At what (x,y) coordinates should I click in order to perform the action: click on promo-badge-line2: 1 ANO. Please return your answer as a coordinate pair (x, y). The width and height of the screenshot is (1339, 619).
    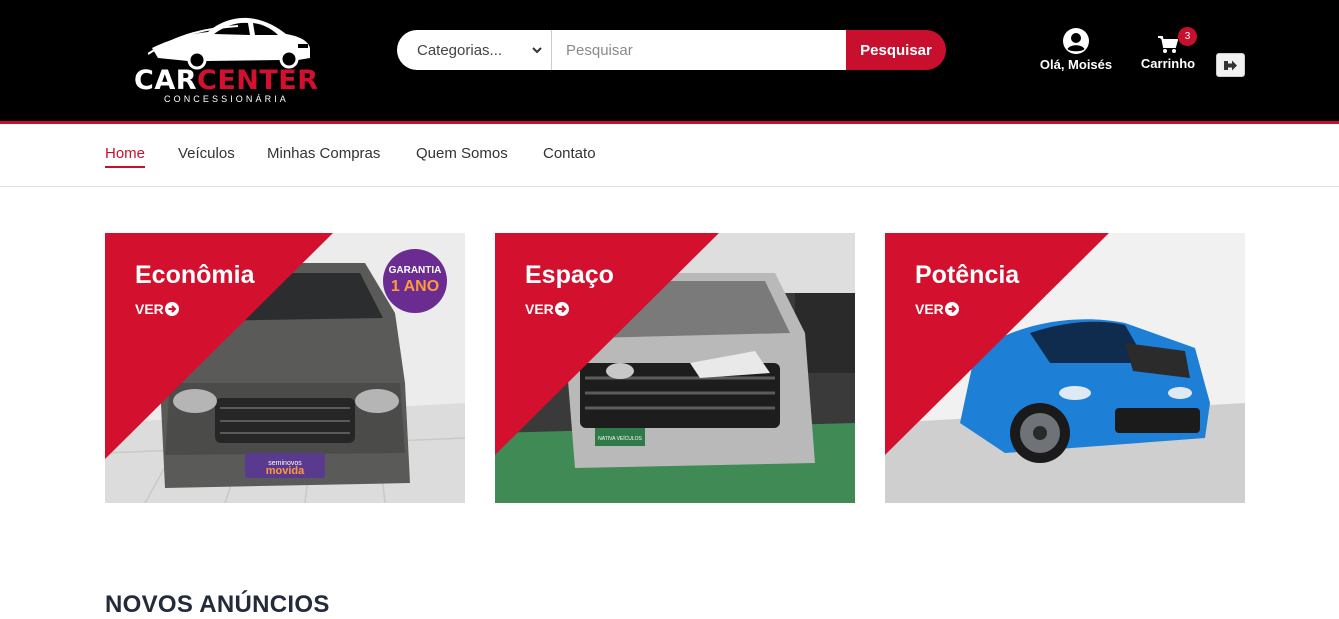
    Looking at the image, I should click on (415, 286).